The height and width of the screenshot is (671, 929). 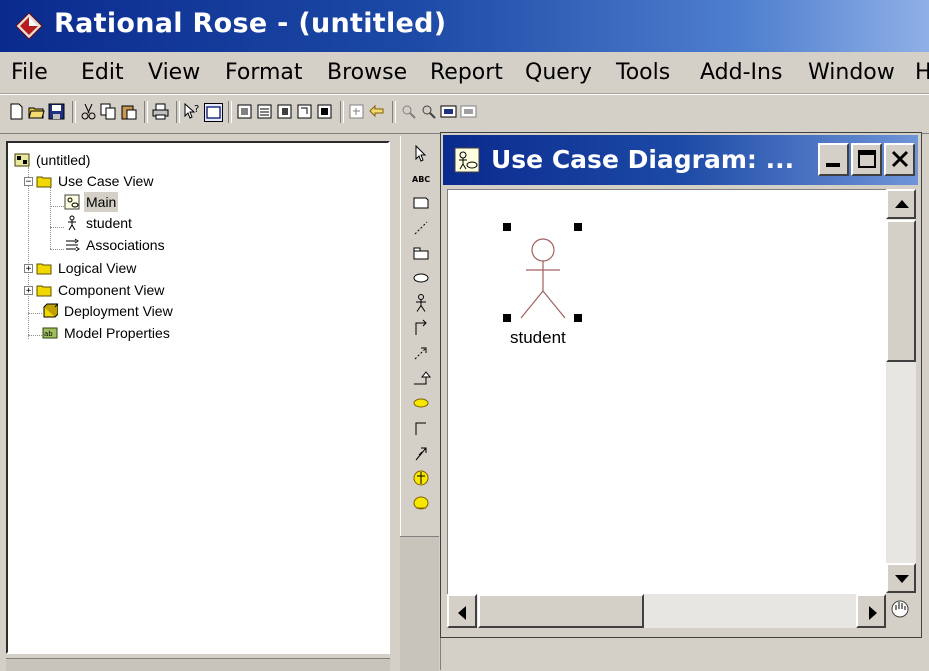 I want to click on menu-report: Report, so click(x=466, y=72).